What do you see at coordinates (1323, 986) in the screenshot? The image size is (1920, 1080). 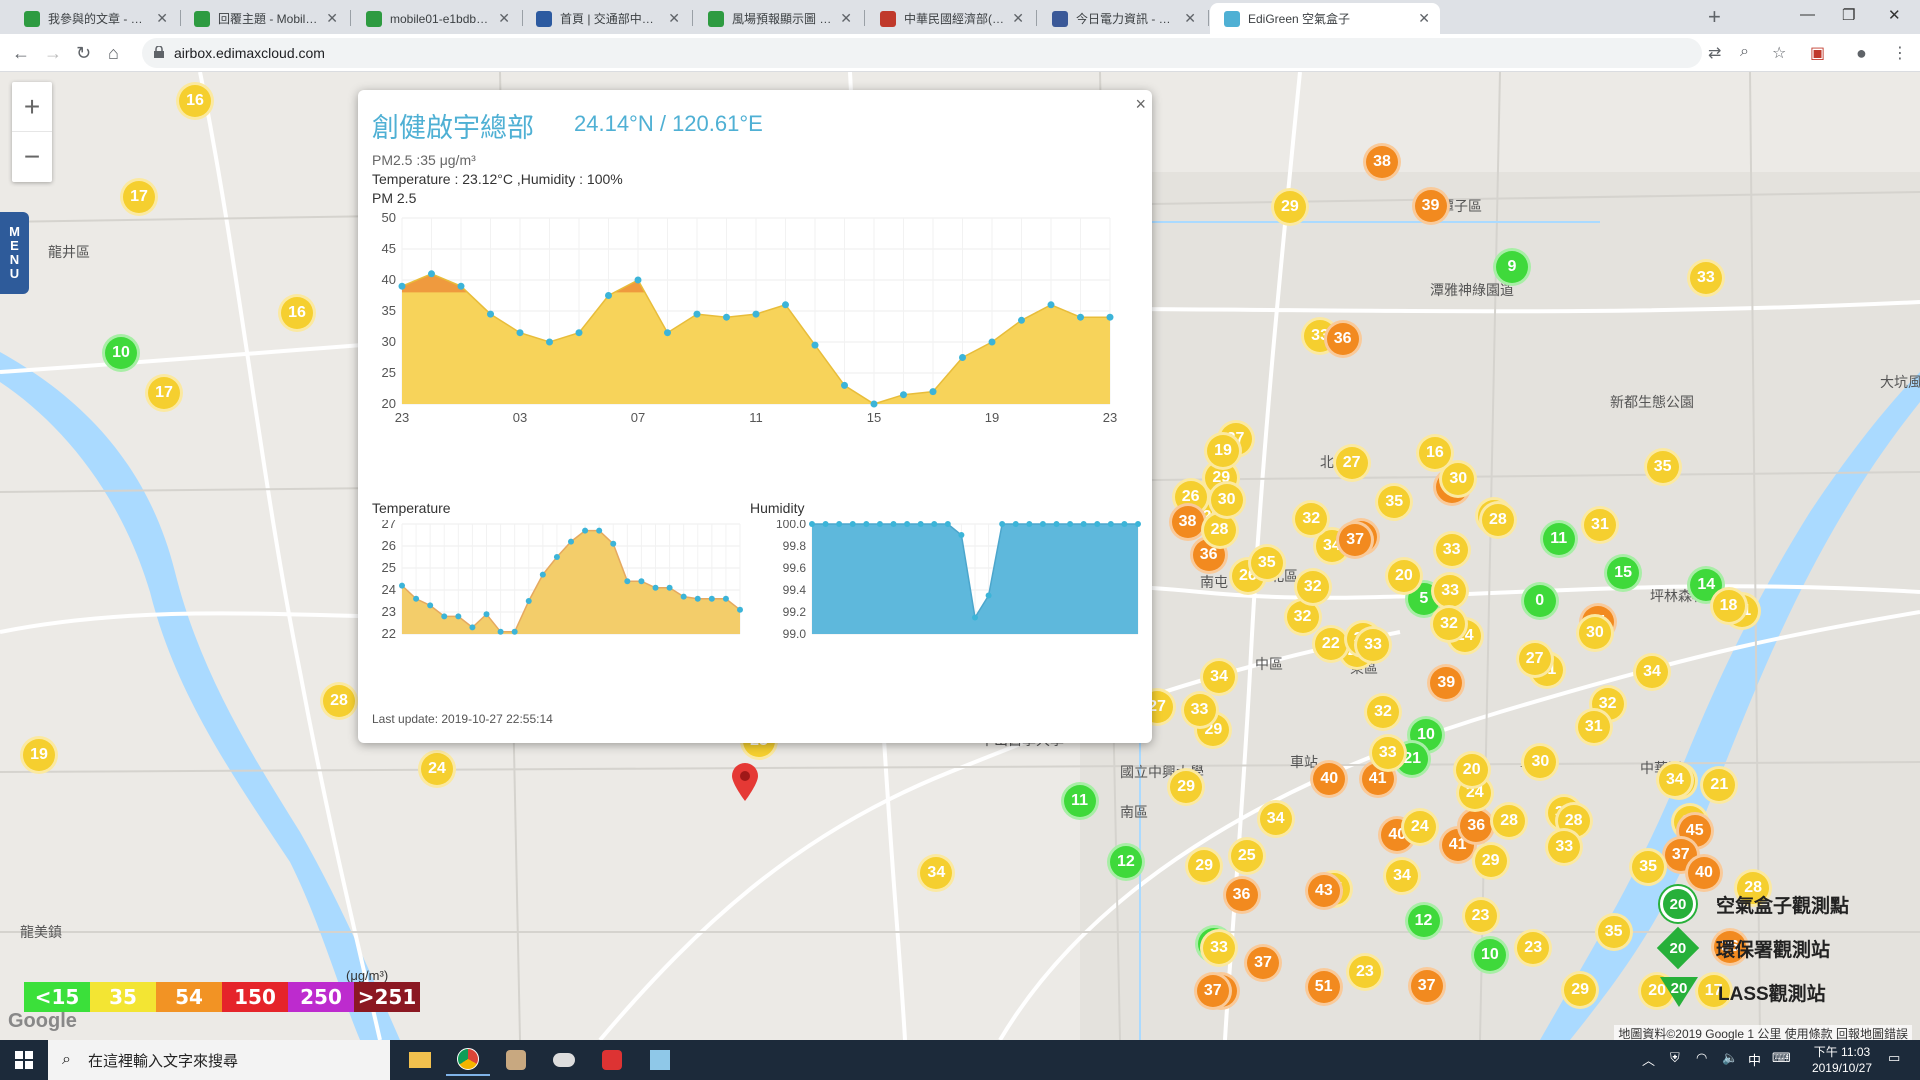 I see `pm25-marker: 51` at bounding box center [1323, 986].